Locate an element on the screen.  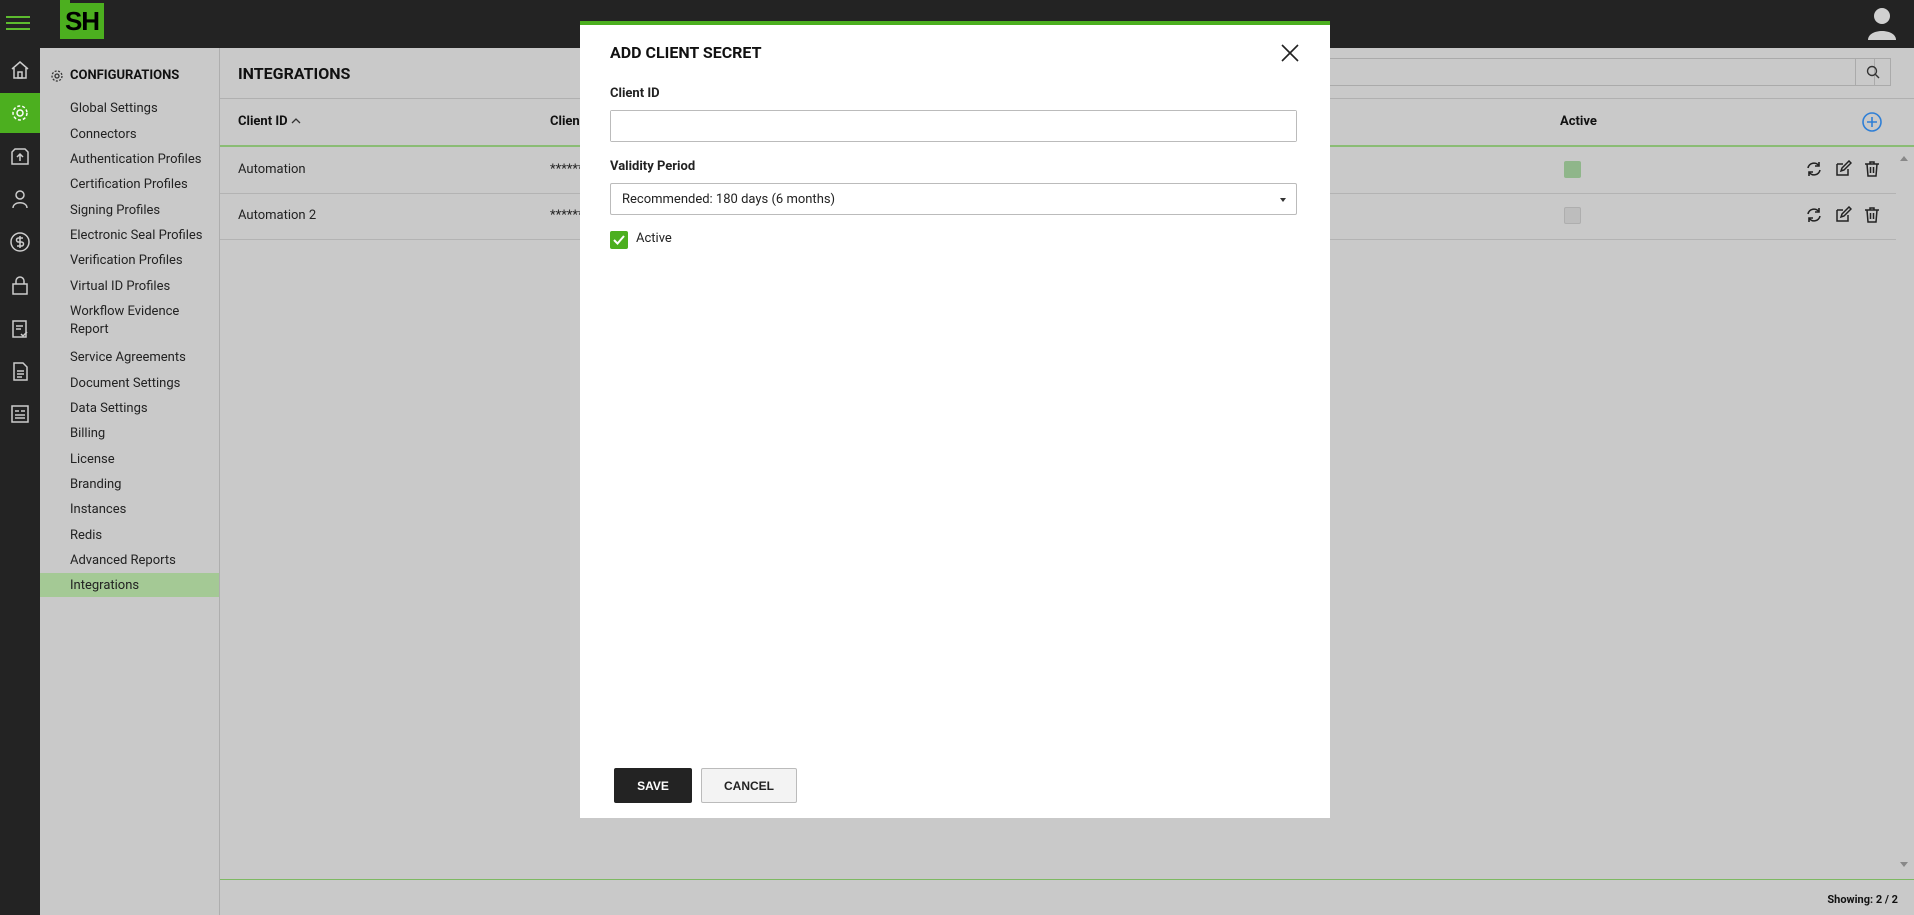
sidebar-item-advanced-reports: Advanced Reports is located at coordinates (129, 561).